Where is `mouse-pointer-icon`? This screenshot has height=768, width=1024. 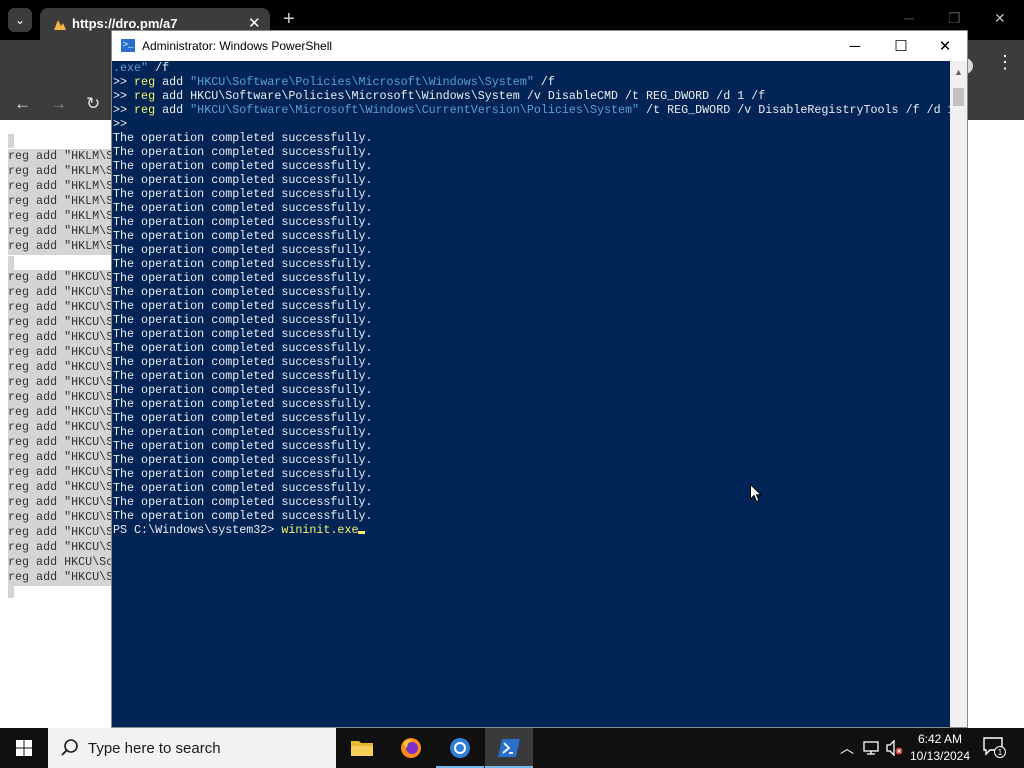 mouse-pointer-icon is located at coordinates (756, 493).